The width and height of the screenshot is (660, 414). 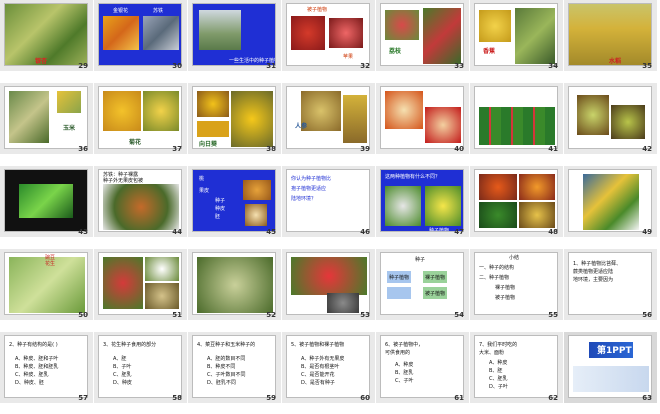 What do you see at coordinates (553, 315) in the screenshot?
I see `slide-number: 55` at bounding box center [553, 315].